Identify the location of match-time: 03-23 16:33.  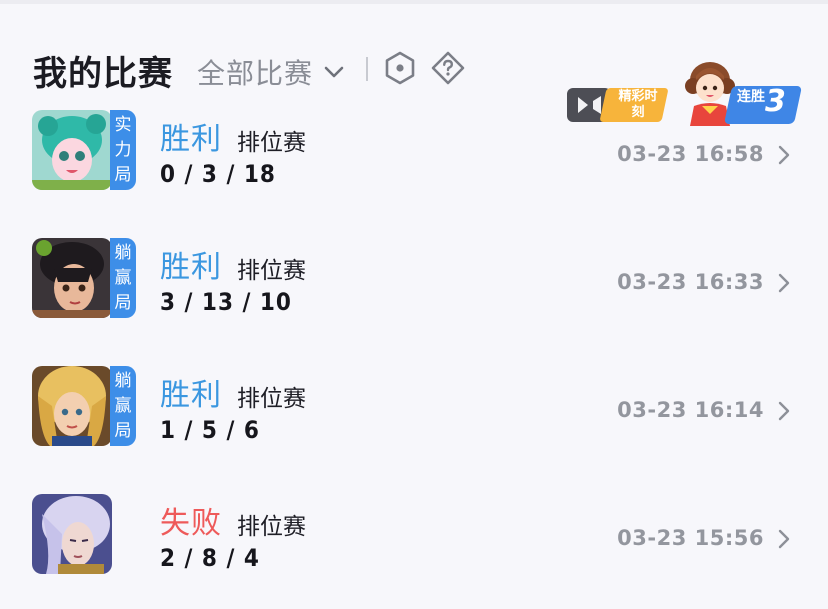
(690, 282).